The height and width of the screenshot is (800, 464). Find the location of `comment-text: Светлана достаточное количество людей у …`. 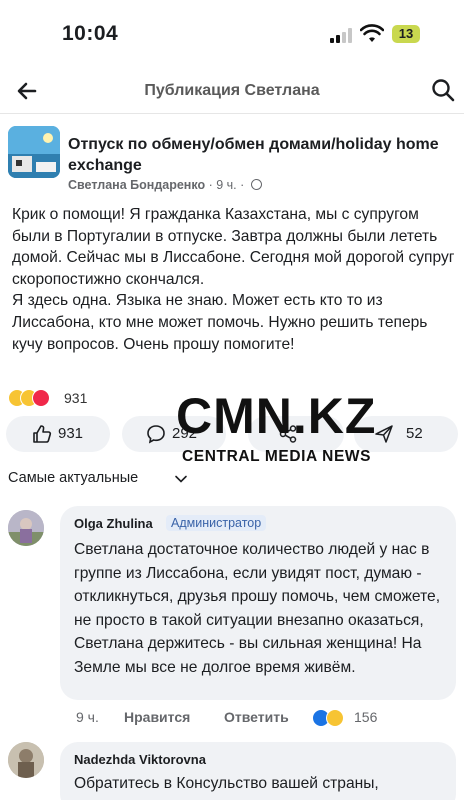

comment-text: Светлана достаточное количество людей у … is located at coordinates (257, 608).